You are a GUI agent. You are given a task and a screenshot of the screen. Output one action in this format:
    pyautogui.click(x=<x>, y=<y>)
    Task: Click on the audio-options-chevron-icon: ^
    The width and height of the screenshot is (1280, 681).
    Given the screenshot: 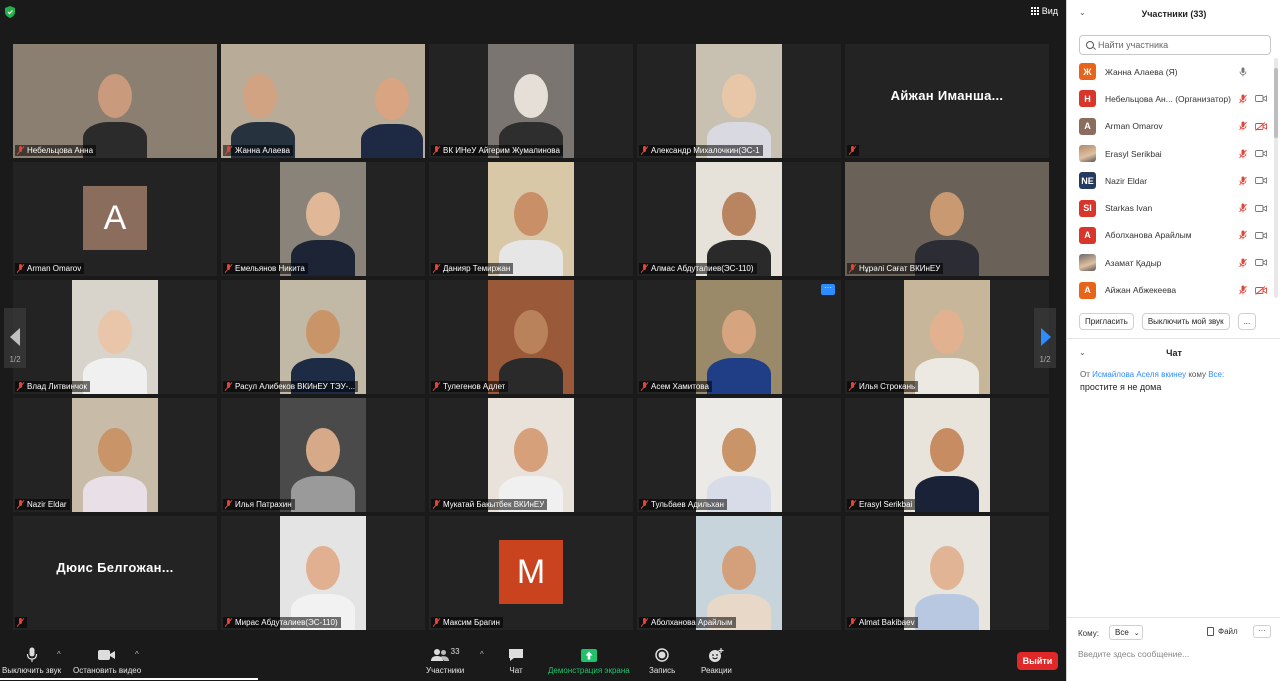 What is the action you would take?
    pyautogui.click(x=59, y=654)
    